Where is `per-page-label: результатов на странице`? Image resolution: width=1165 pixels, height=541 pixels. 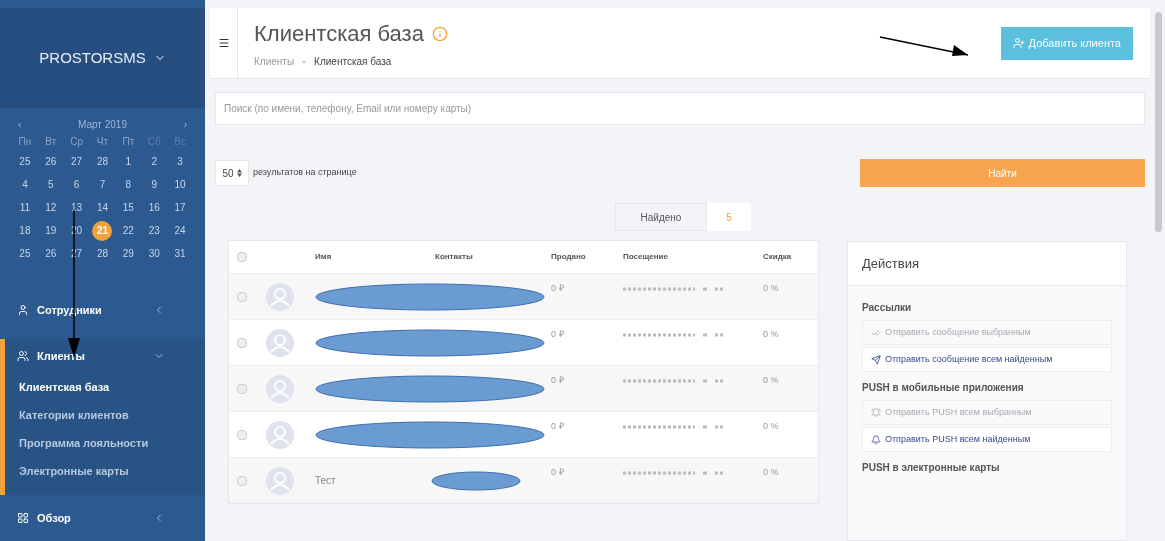 per-page-label: результатов на странице is located at coordinates (305, 173).